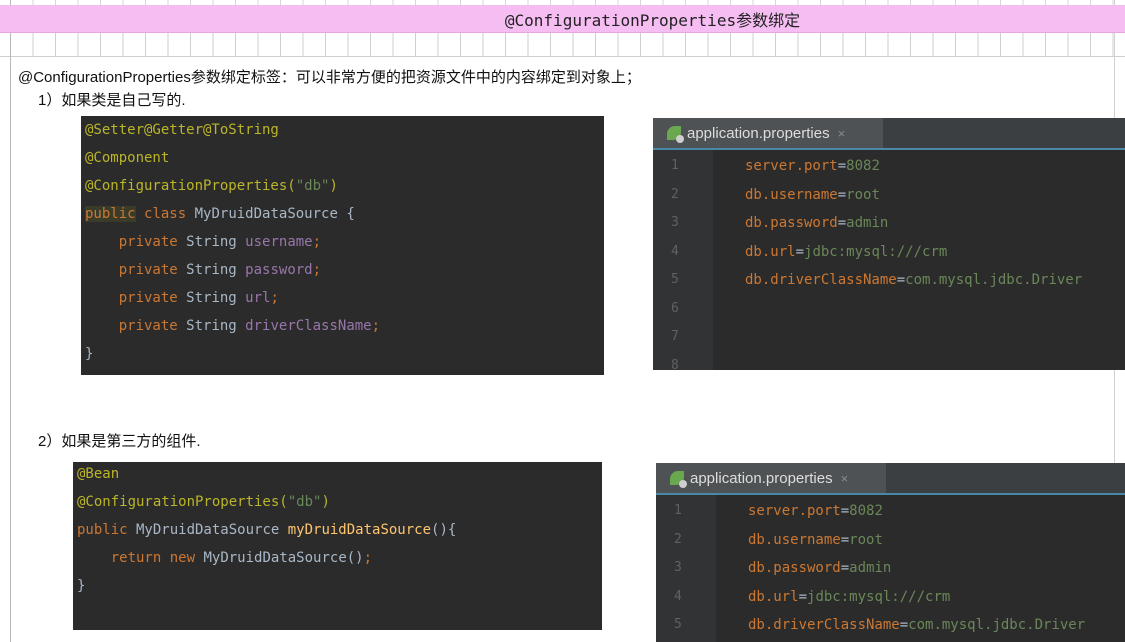 Image resolution: width=1125 pixels, height=642 pixels. I want to click on code-line: private String url;, so click(198, 298).